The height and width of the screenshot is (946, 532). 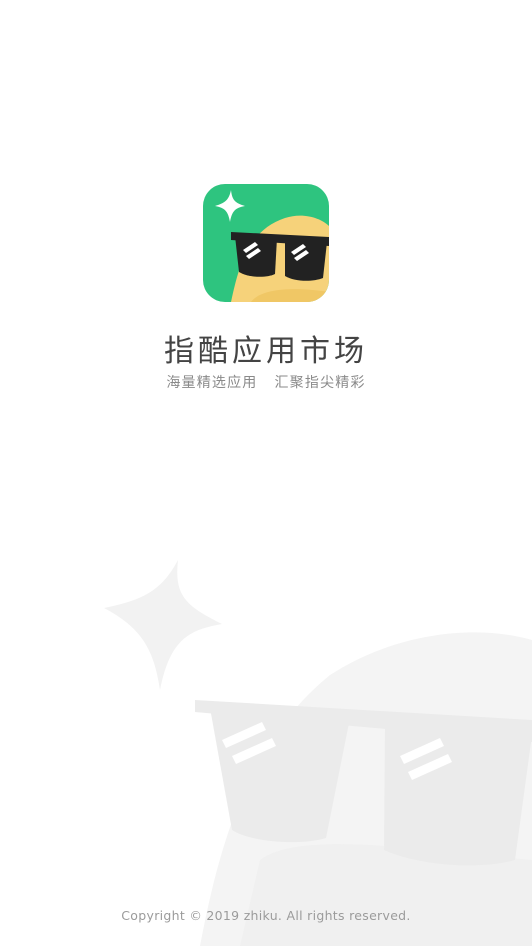 I want to click on glasses-right-lens, so click(x=306, y=260).